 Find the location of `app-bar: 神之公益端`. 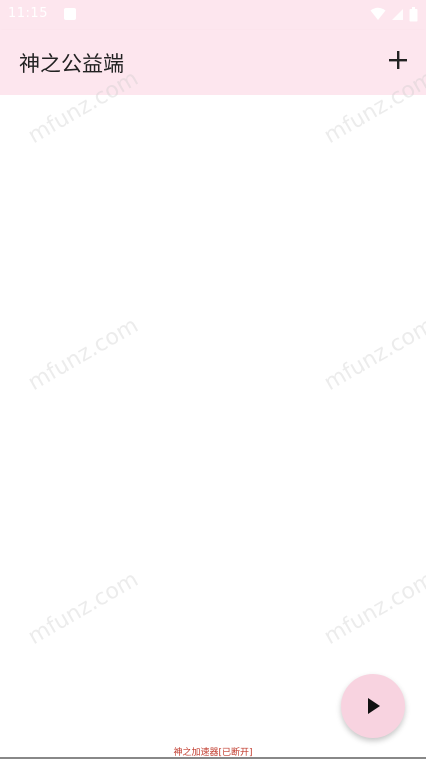

app-bar: 神之公益端 is located at coordinates (213, 62).